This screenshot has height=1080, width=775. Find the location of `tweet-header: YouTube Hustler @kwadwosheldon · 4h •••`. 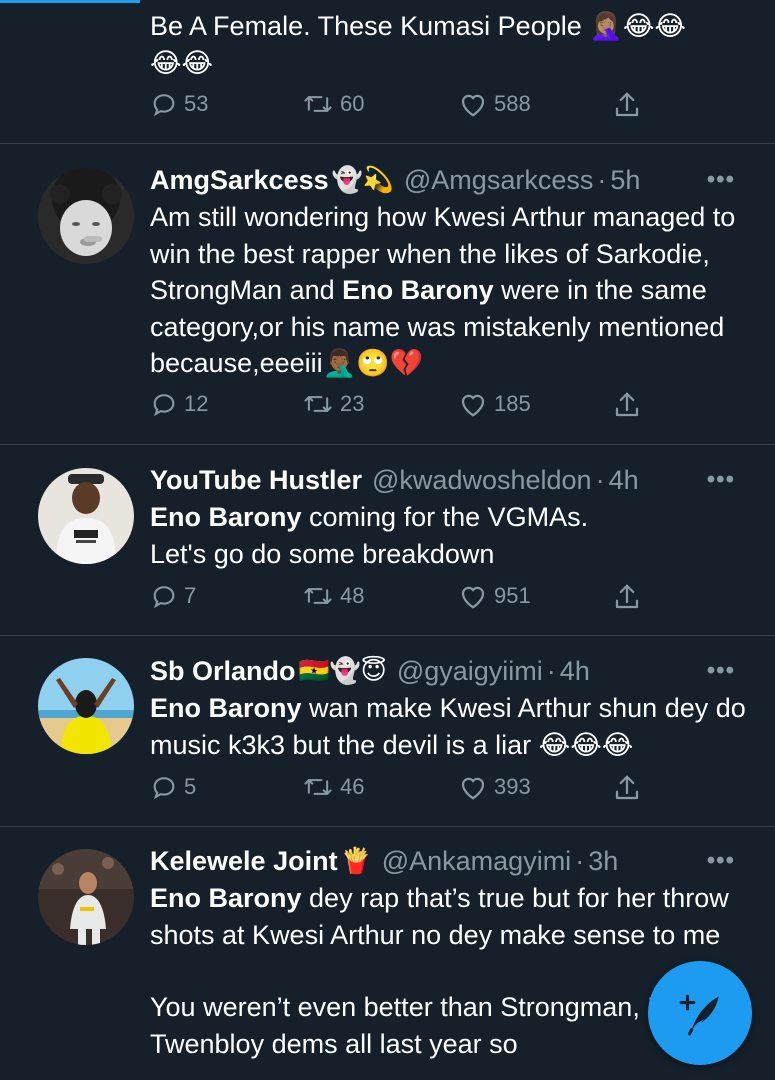

tweet-header: YouTube Hustler @kwadwosheldon · 4h ••• is located at coordinates (447, 480).